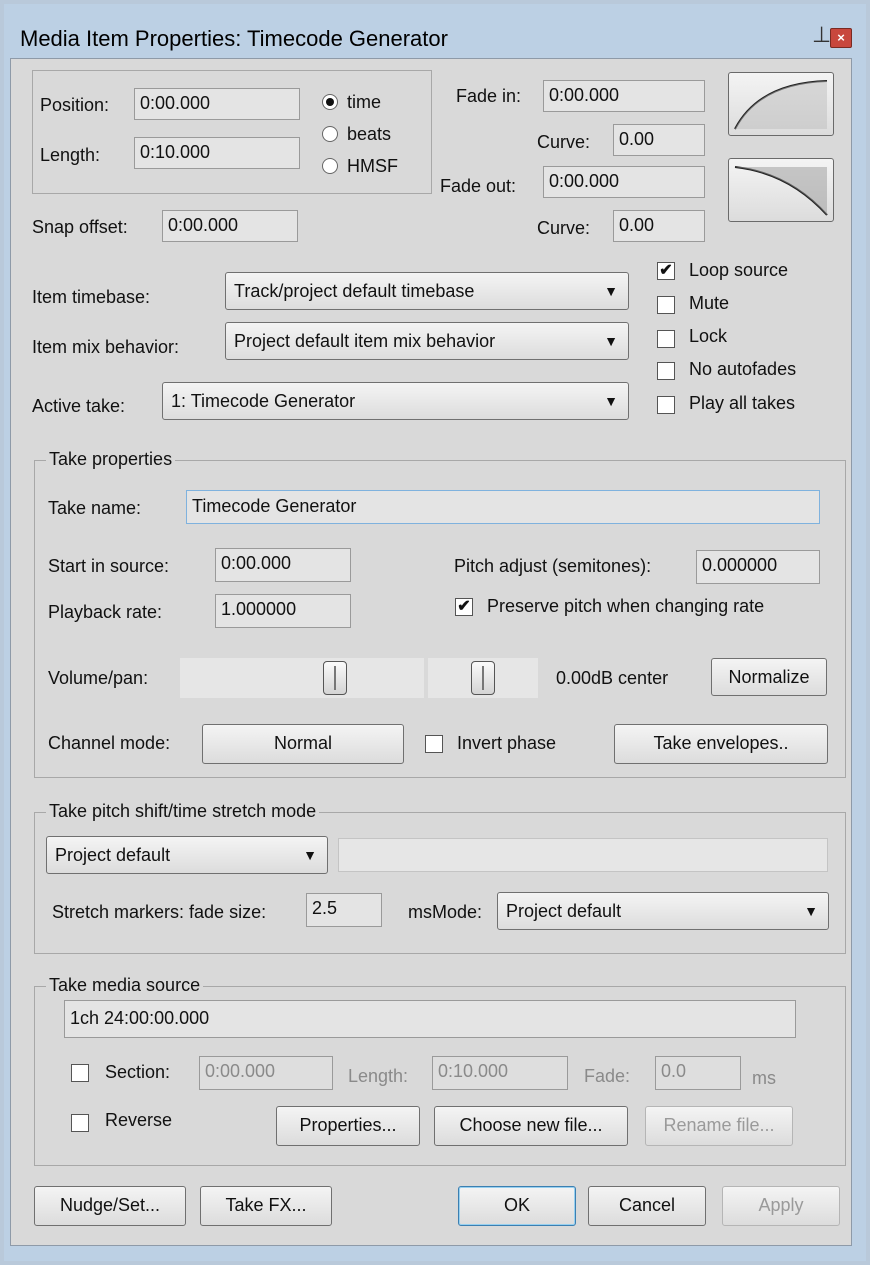 This screenshot has width=870, height=1265. What do you see at coordinates (105, 612) in the screenshot?
I see `playback-rate-label: Playback rate:` at bounding box center [105, 612].